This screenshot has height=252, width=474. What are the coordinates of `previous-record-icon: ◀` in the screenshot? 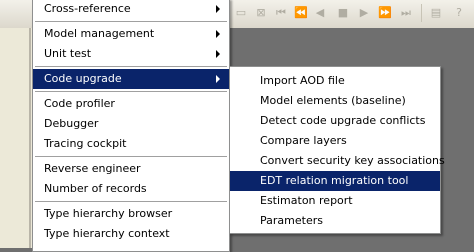 It's located at (320, 13).